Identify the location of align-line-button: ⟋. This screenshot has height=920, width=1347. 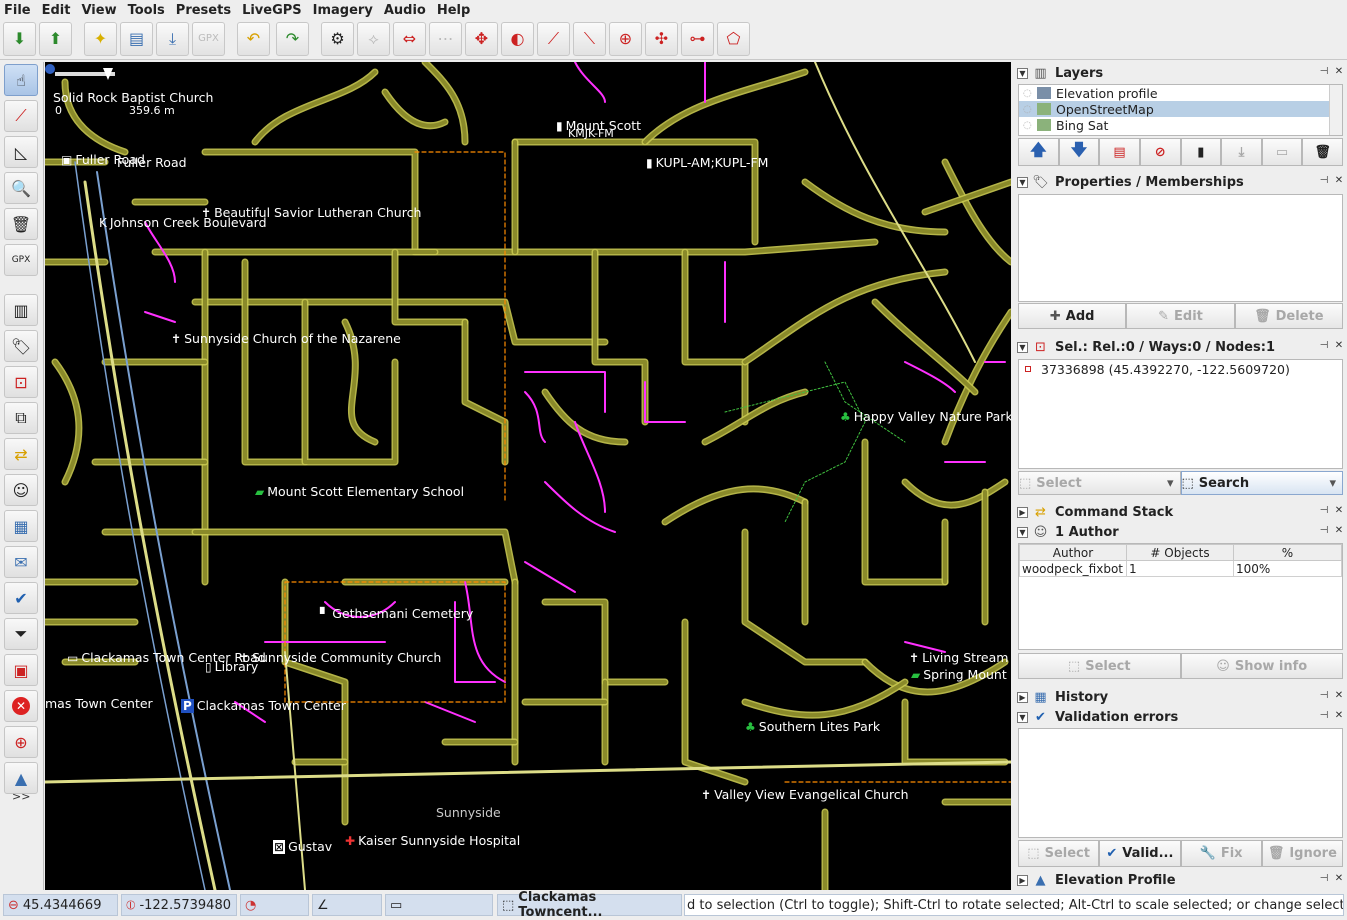
(553, 39).